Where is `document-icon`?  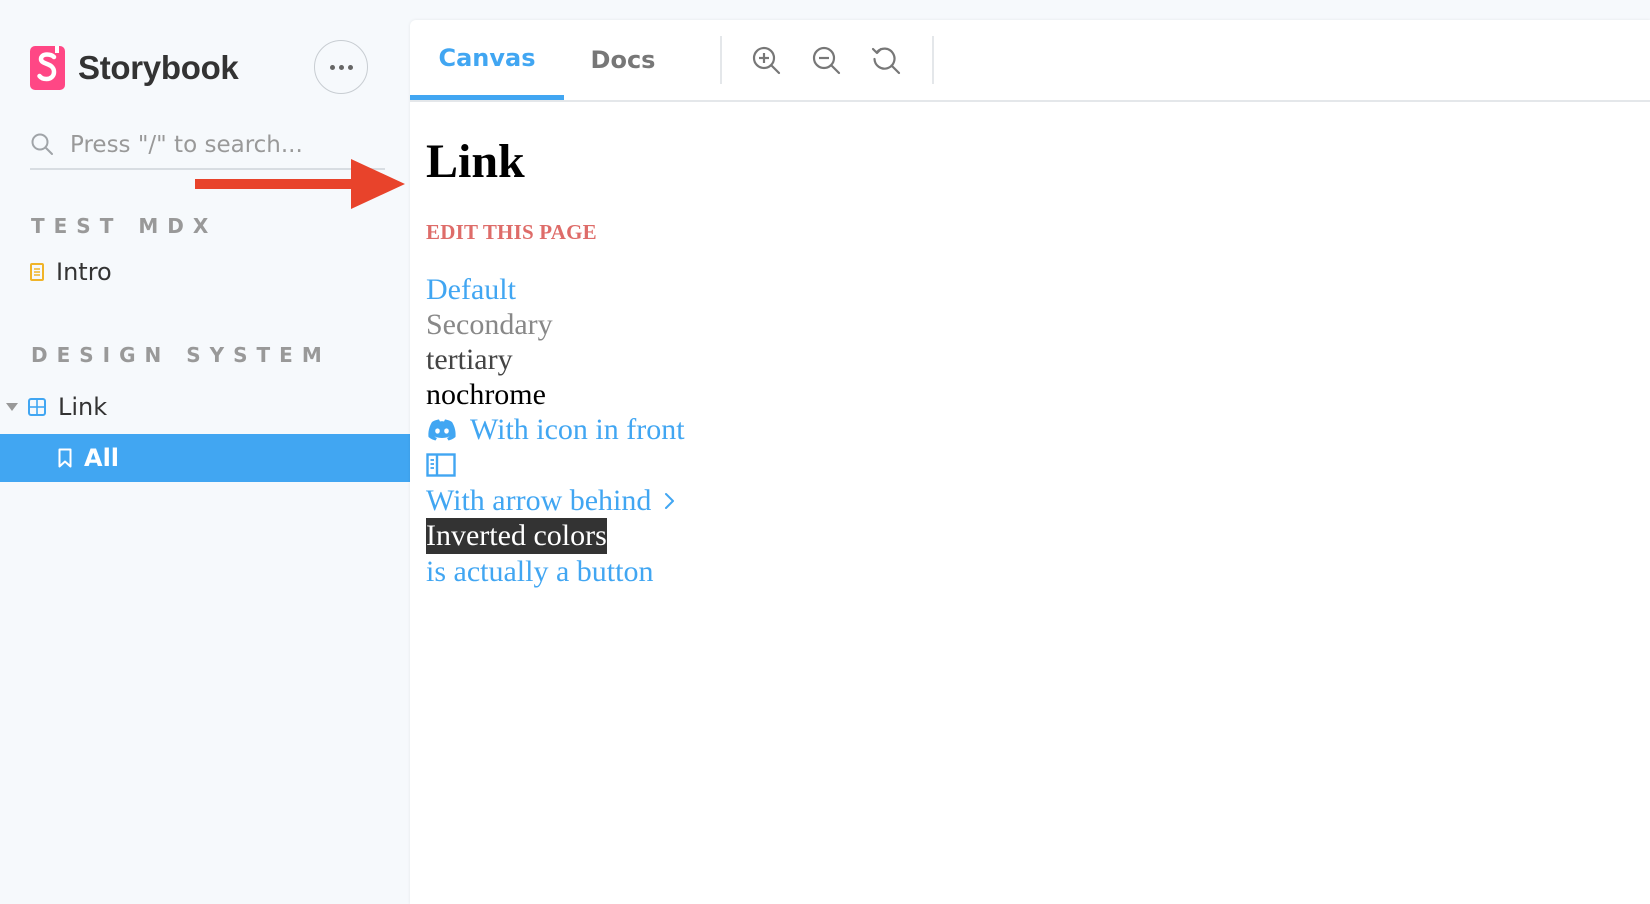 document-icon is located at coordinates (37, 272).